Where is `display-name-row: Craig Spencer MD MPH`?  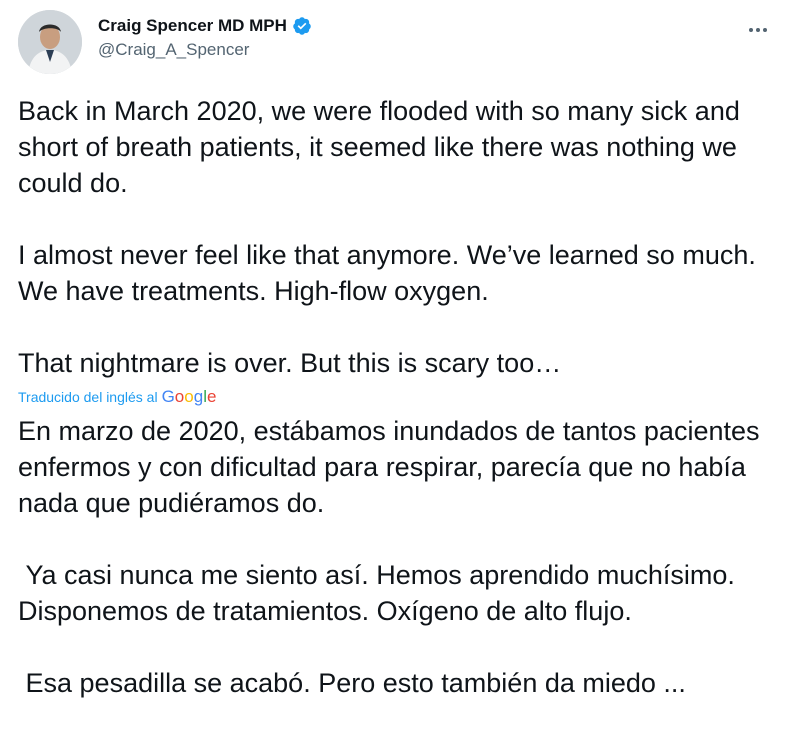
display-name-row: Craig Spencer MD MPH is located at coordinates (205, 26).